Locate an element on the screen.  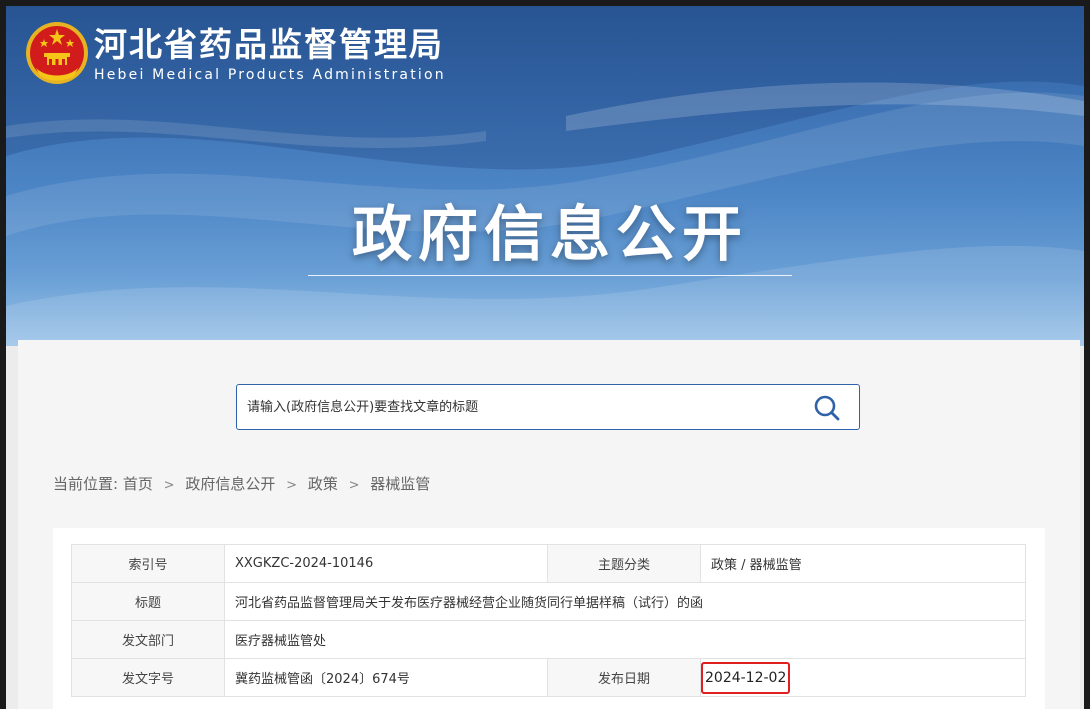
heading-underline is located at coordinates (550, 275).